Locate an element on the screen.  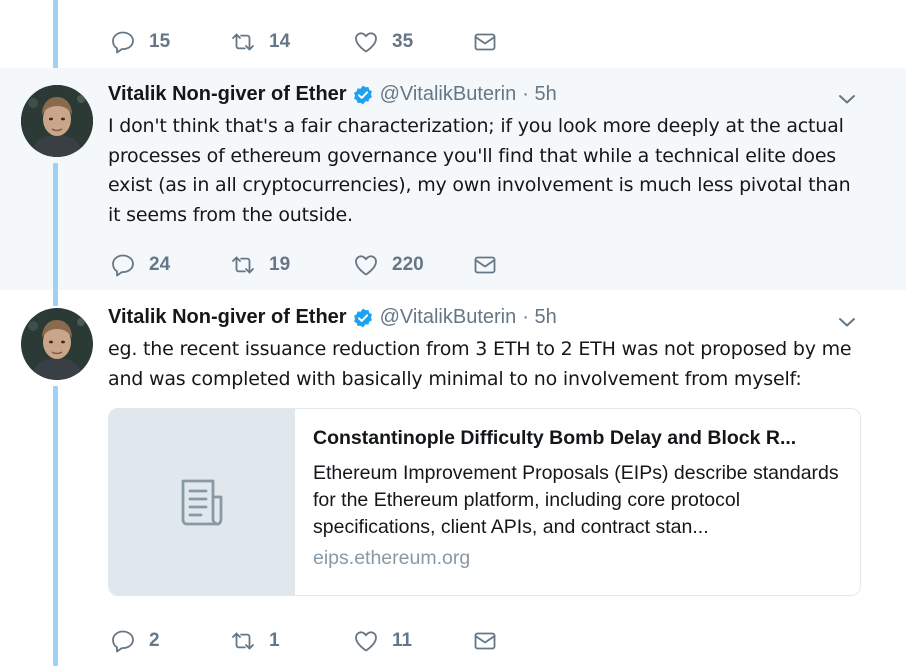
tweet-actions: 24 19 220 is located at coordinates (320, 265).